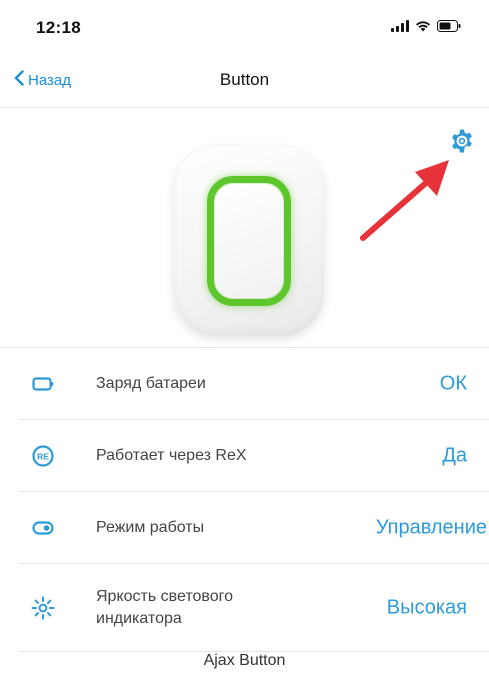  I want to click on page-title: Button, so click(244, 79).